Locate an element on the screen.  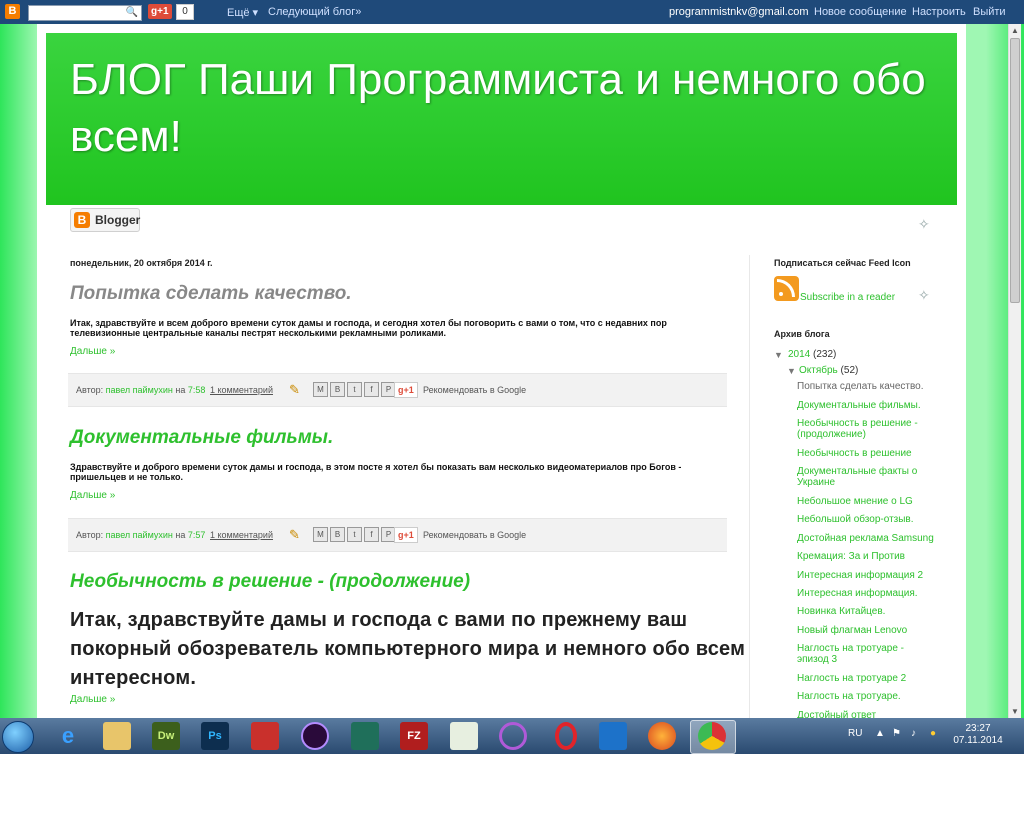
archive-post-link: Интересная информация 2 is located at coordinates (867, 575).